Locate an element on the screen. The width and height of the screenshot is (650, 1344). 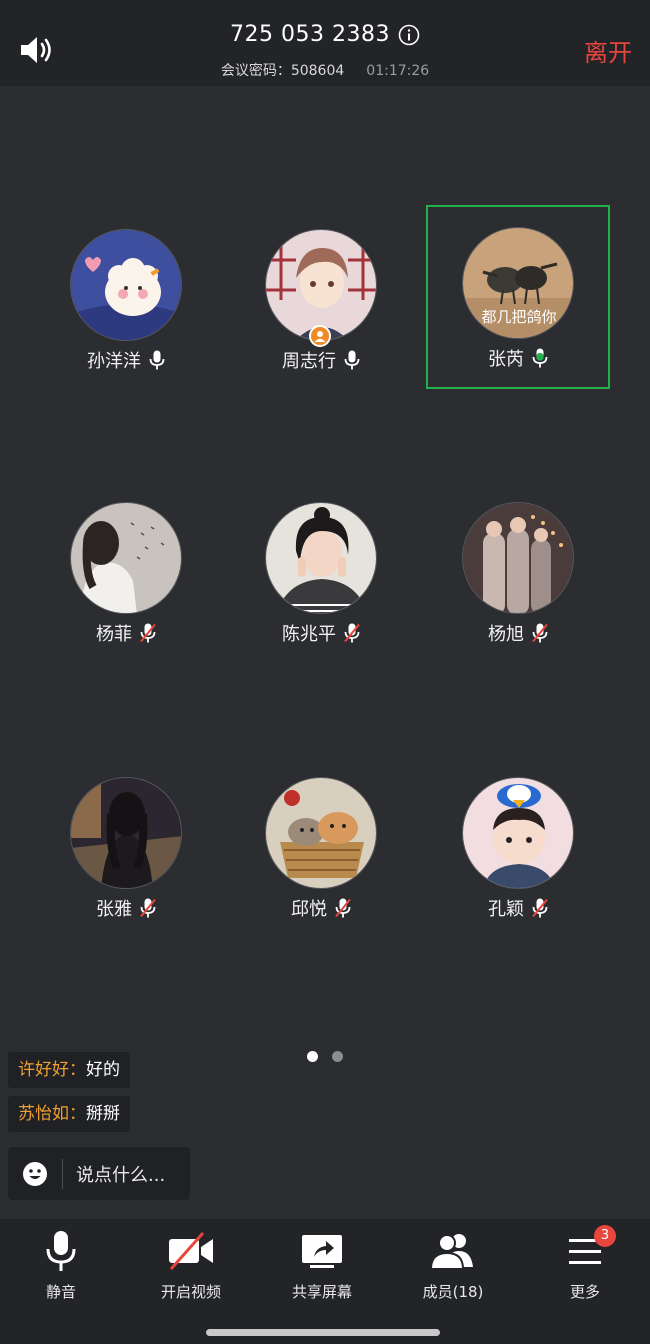
participant-name-row: 周志行 is located at coordinates (321, 360).